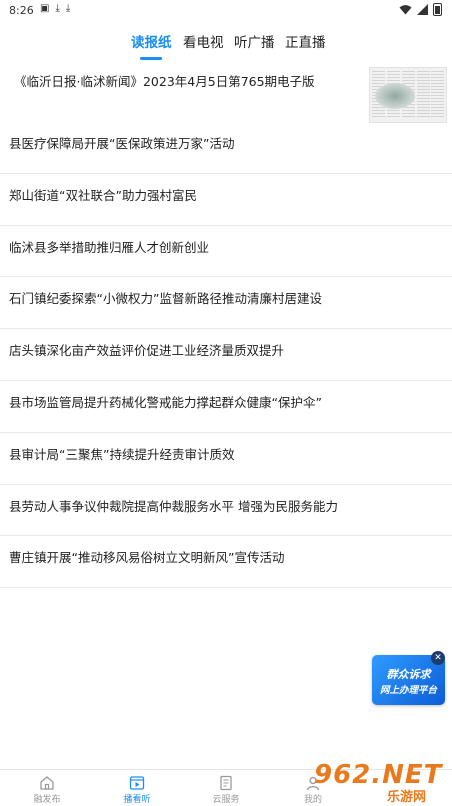 This screenshot has height=806, width=452. I want to click on status-time: 8:26, so click(21, 10).